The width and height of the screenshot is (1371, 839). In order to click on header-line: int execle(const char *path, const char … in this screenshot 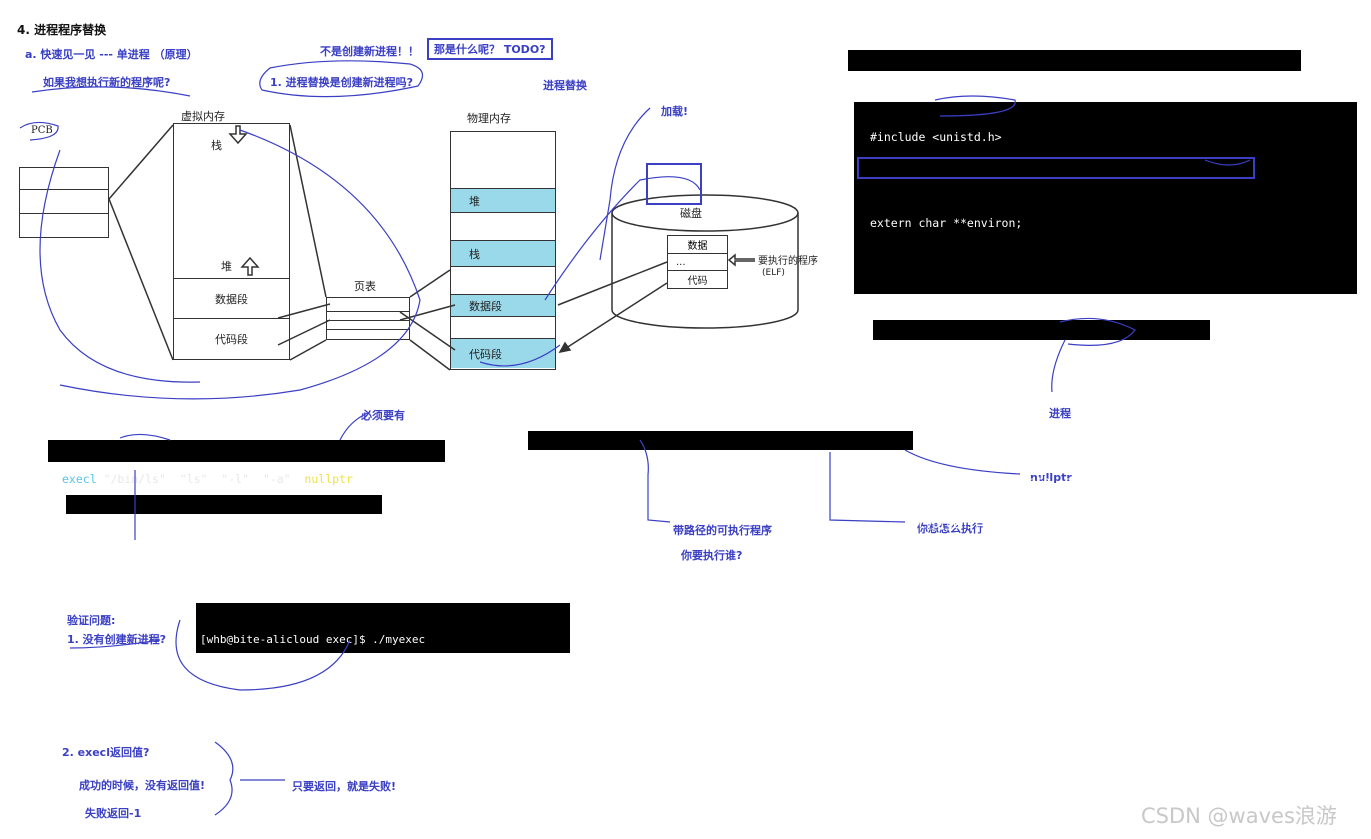, I will do `click(1026, 395)`.